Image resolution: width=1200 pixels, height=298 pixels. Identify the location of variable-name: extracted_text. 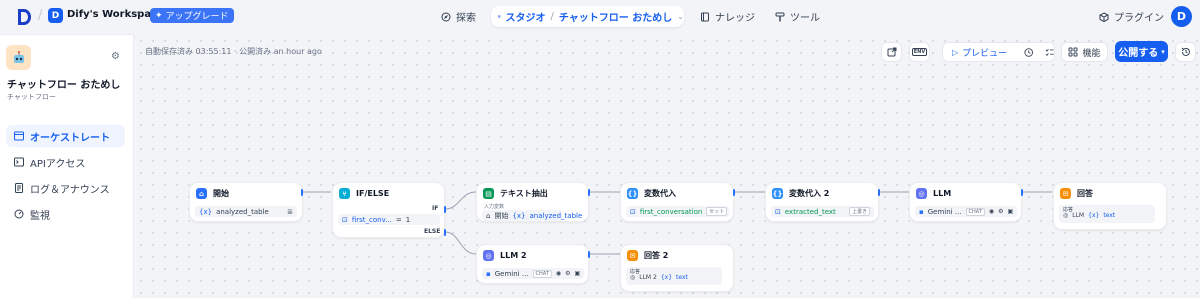
(810, 211).